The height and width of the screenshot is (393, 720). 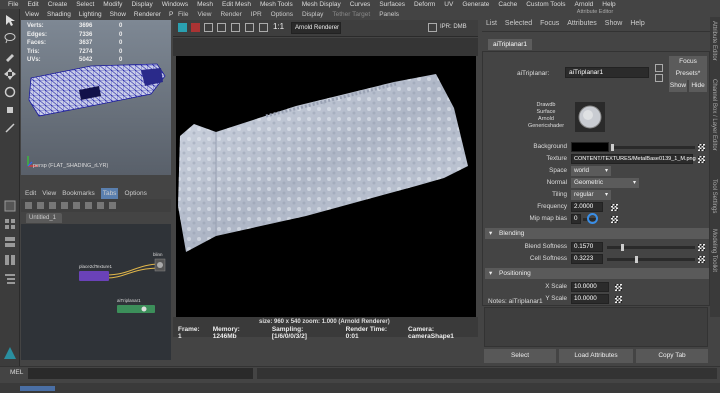 I want to click on blend-softness-field: 0.1570, so click(x=587, y=247).